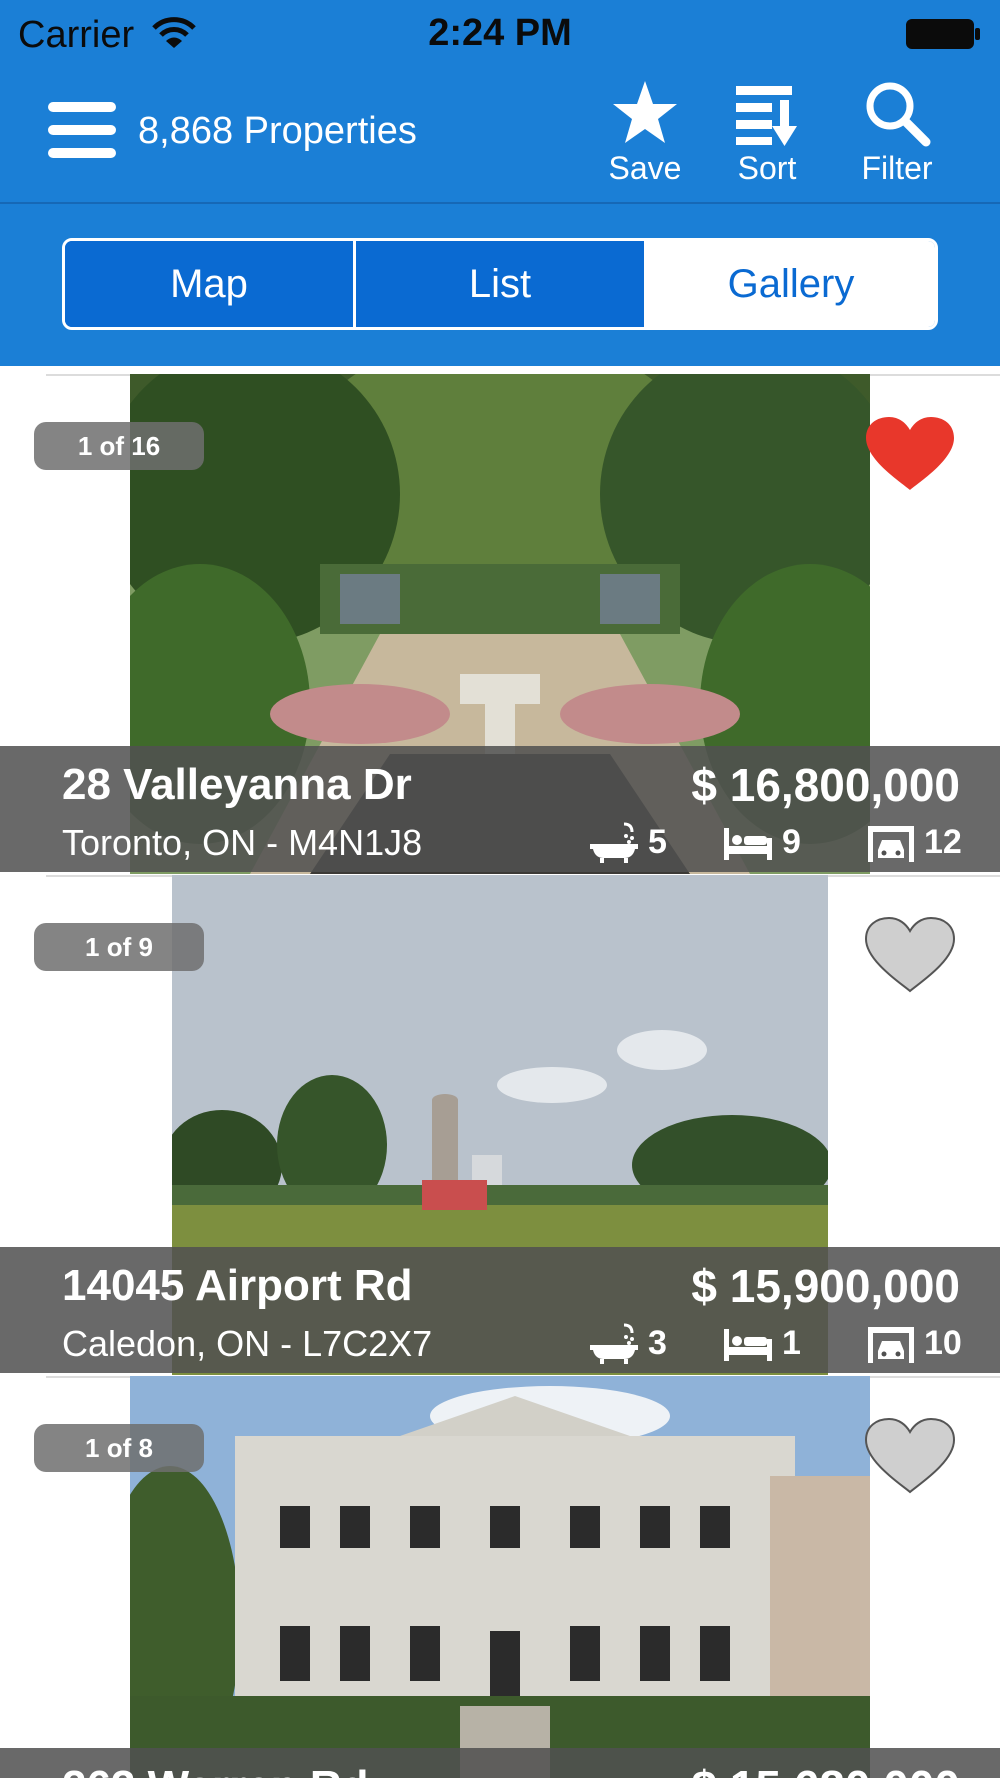 The image size is (1000, 1778). I want to click on listing-address: 14045 Airport Rd, so click(237, 1285).